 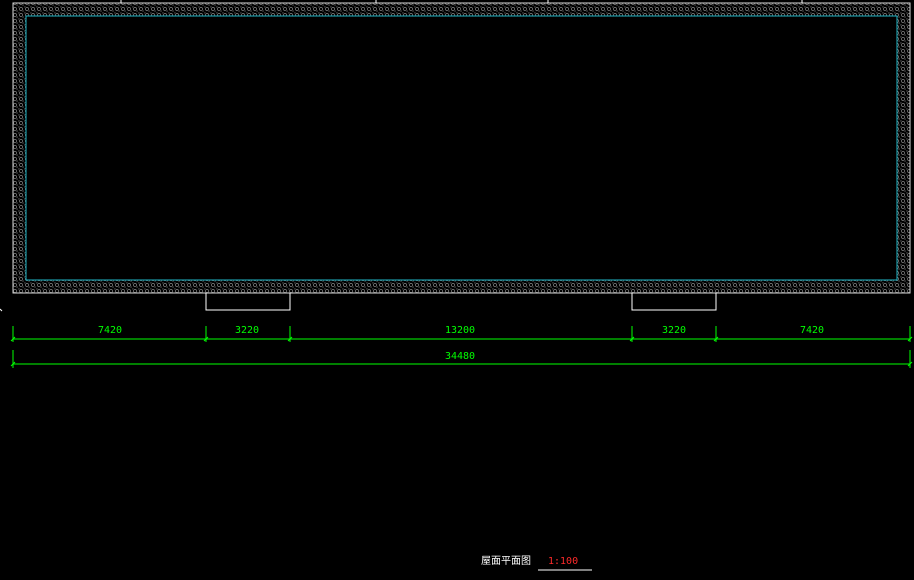 What do you see at coordinates (674, 330) in the screenshot?
I see `dimension-label-4: 3220` at bounding box center [674, 330].